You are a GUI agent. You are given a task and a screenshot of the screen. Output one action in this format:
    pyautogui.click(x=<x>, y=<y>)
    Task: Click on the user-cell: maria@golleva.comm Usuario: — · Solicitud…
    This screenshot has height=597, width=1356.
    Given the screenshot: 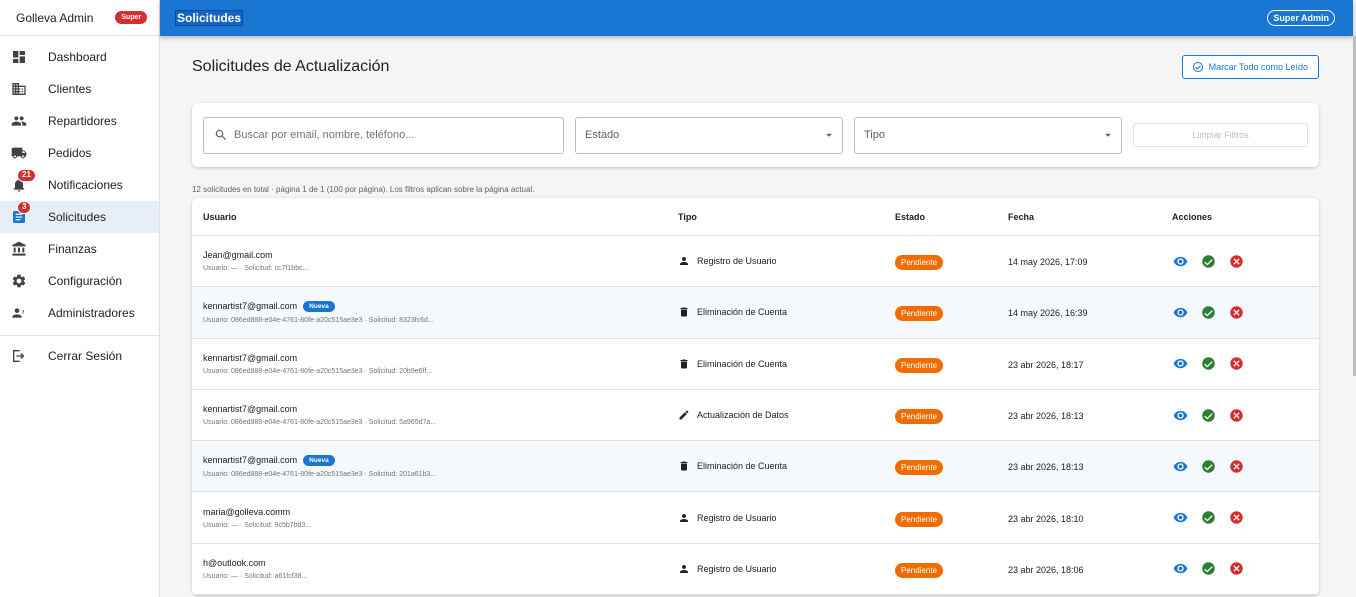 What is the action you would take?
    pyautogui.click(x=429, y=518)
    